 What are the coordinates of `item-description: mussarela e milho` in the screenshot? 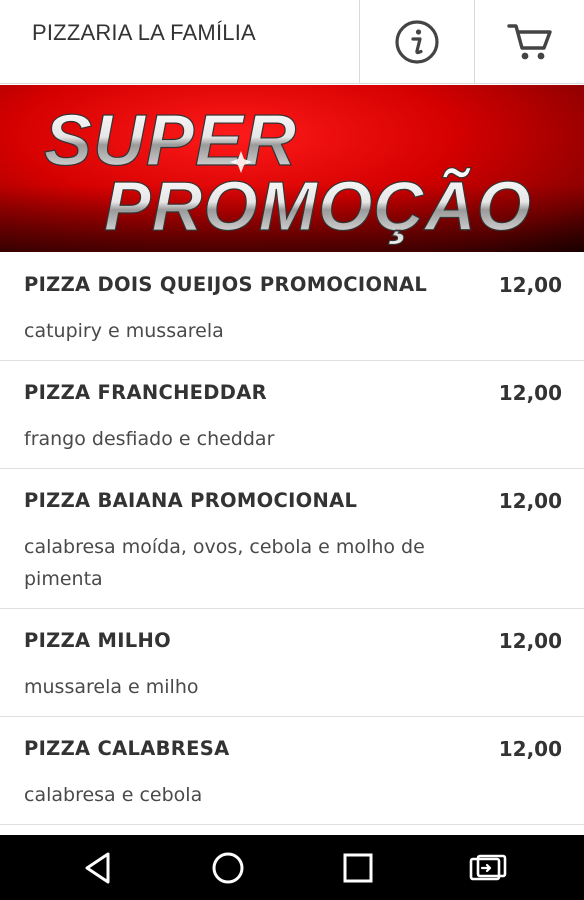 It's located at (111, 687).